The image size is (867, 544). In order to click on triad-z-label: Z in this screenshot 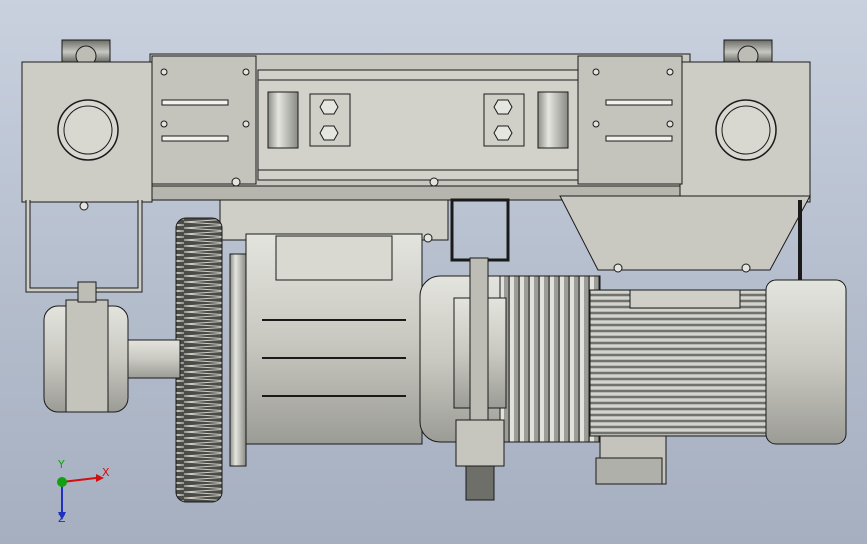, I will do `click(62, 518)`.